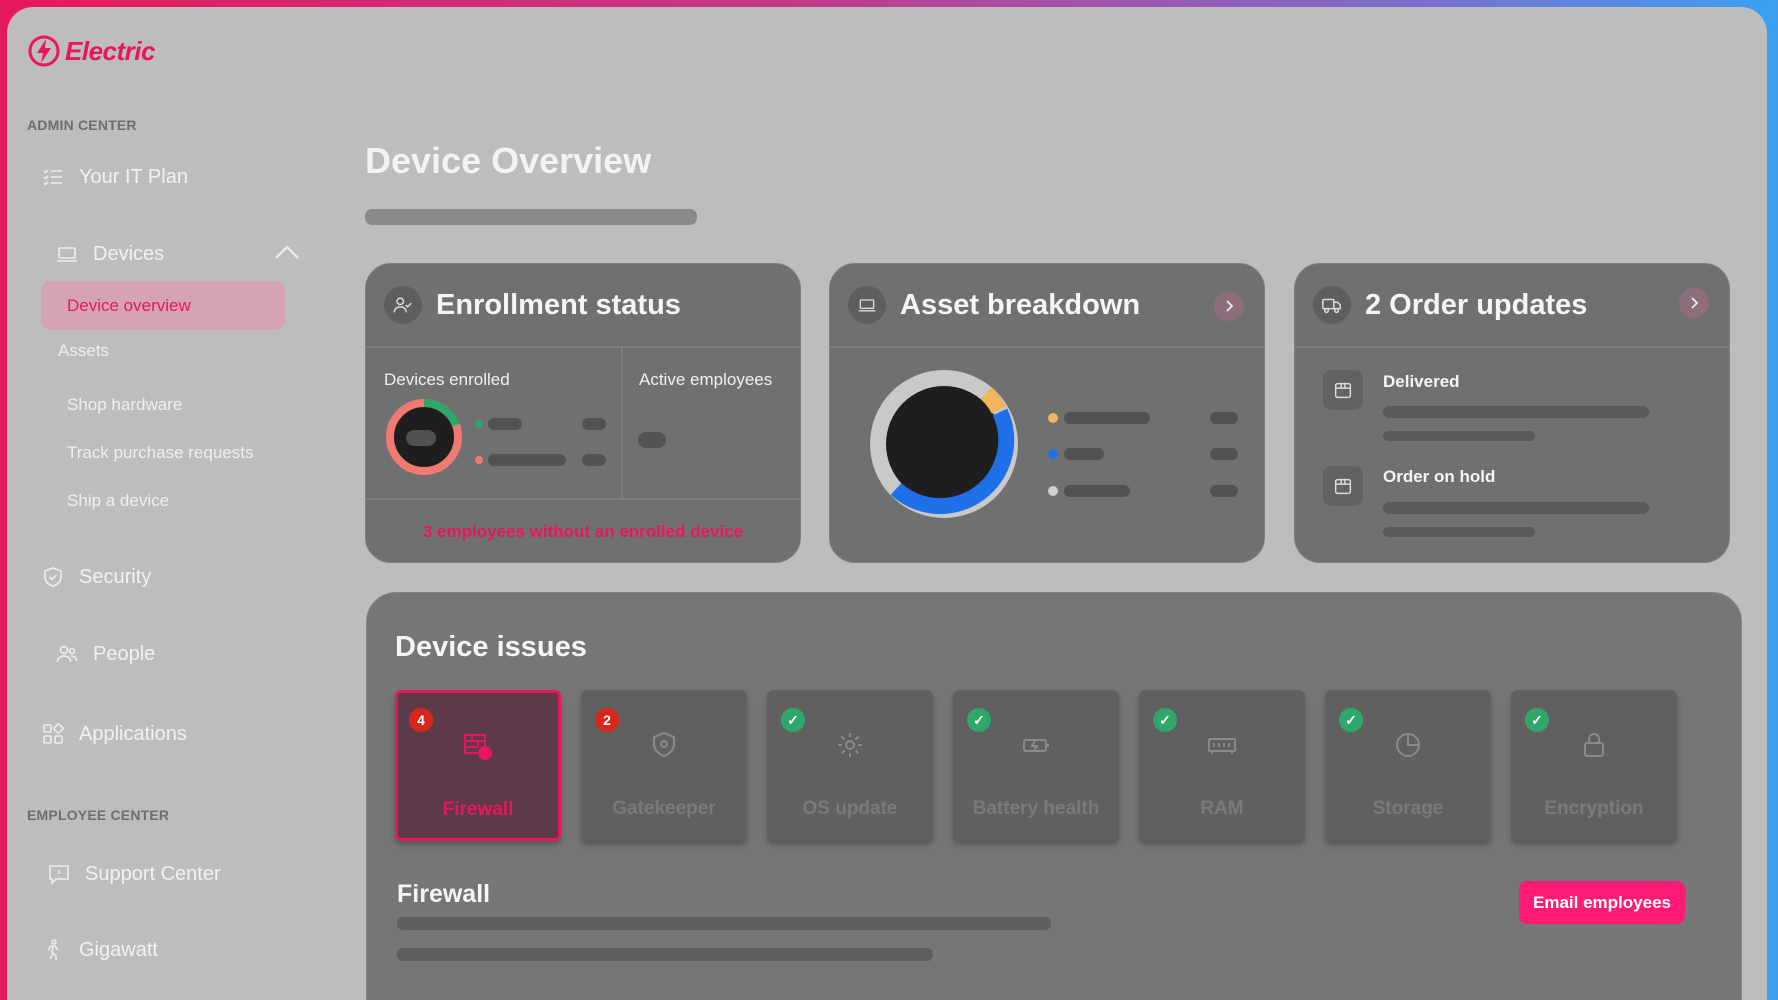 This screenshot has width=1778, height=1000. What do you see at coordinates (91, 51) in the screenshot?
I see `brand-logo: Electric` at bounding box center [91, 51].